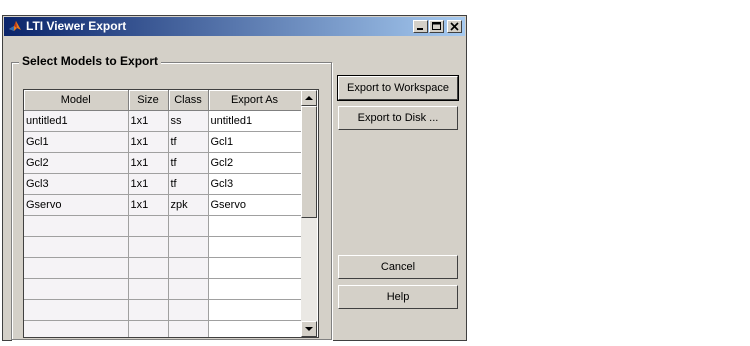 This screenshot has height=346, width=750. I want to click on help-button: Help, so click(398, 297).